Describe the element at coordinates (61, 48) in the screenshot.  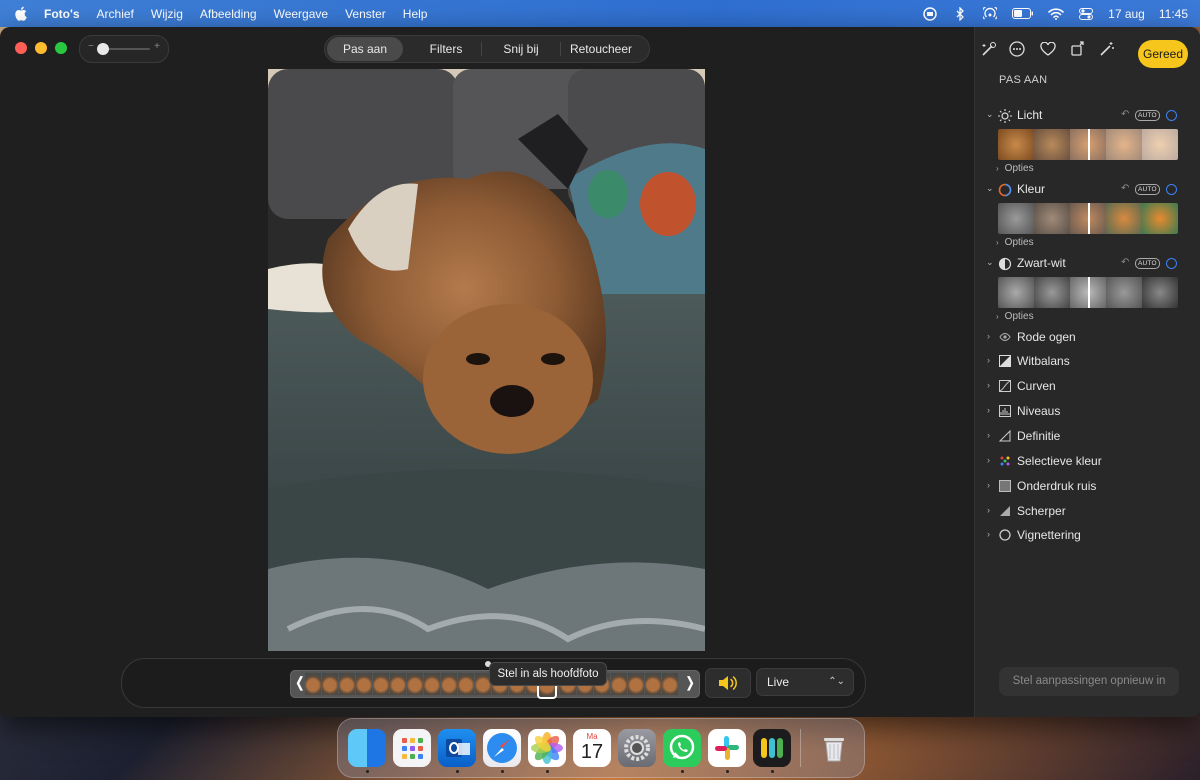
I see `fullscreen-button` at that location.